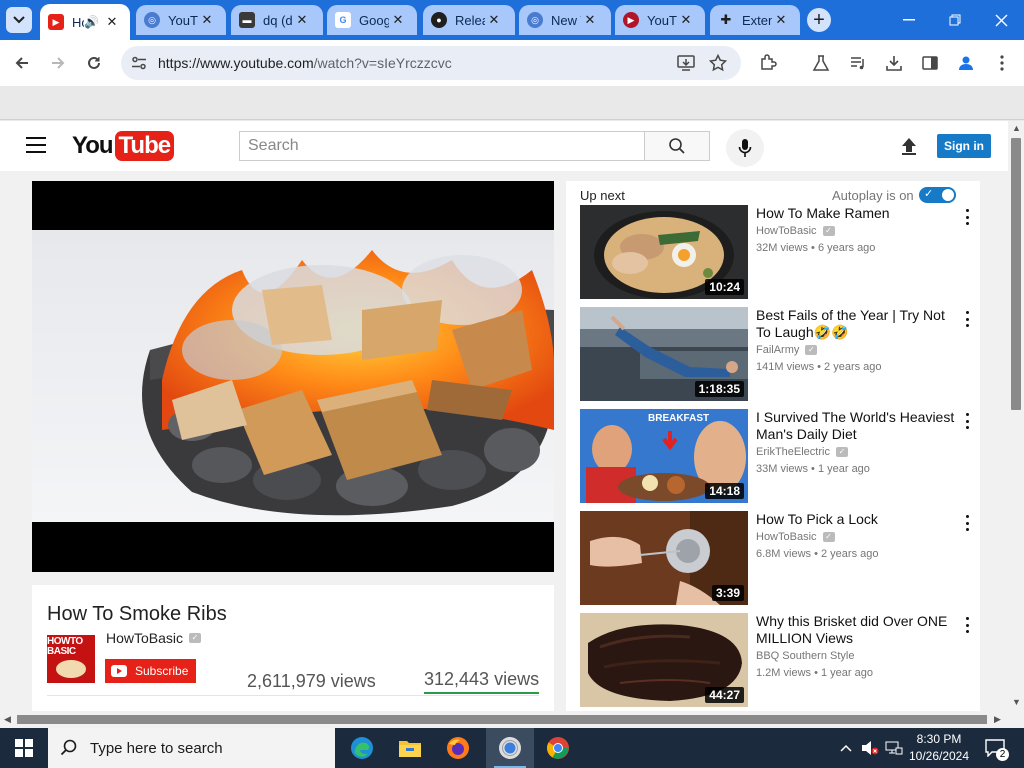 The height and width of the screenshot is (768, 1024). What do you see at coordinates (787, 350) in the screenshot?
I see `channel-name: FailArmy ✓` at bounding box center [787, 350].